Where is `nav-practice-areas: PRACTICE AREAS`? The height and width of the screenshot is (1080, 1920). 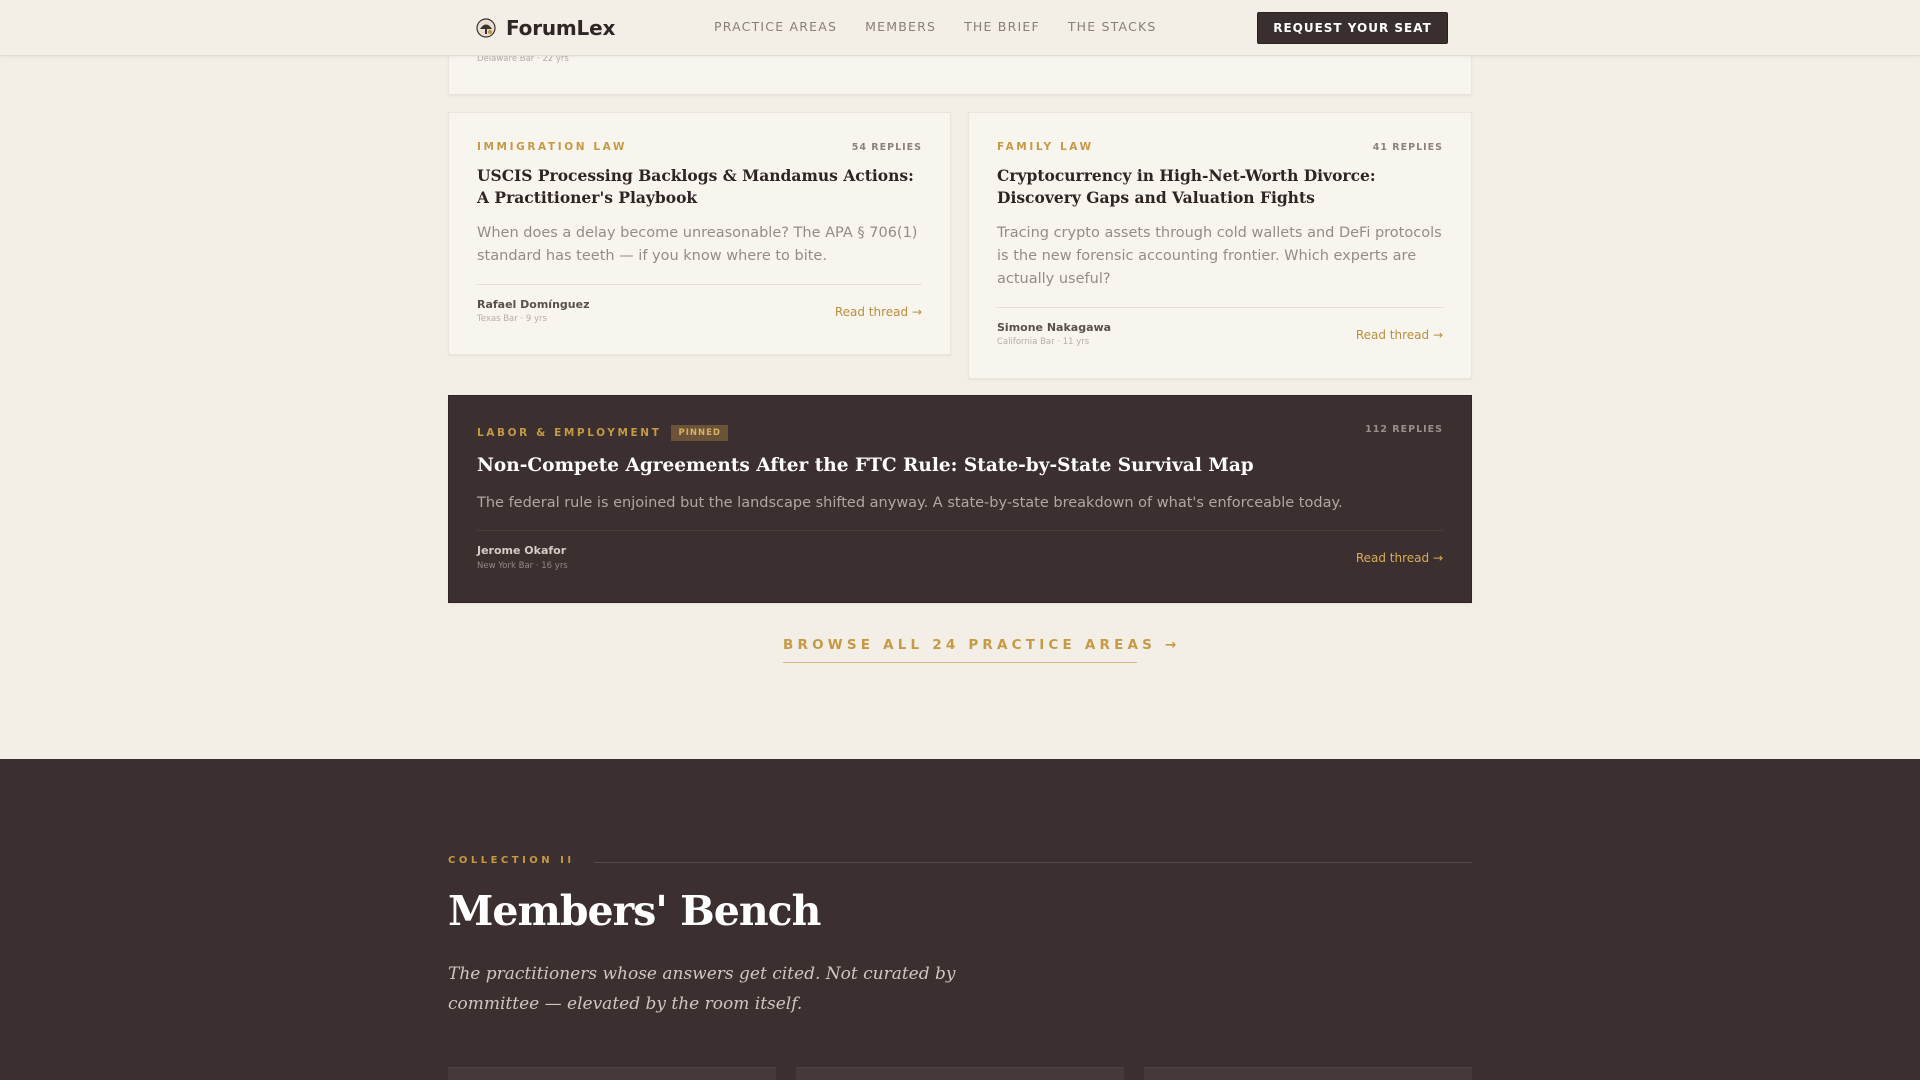
nav-practice-areas: PRACTICE AREAS is located at coordinates (775, 26).